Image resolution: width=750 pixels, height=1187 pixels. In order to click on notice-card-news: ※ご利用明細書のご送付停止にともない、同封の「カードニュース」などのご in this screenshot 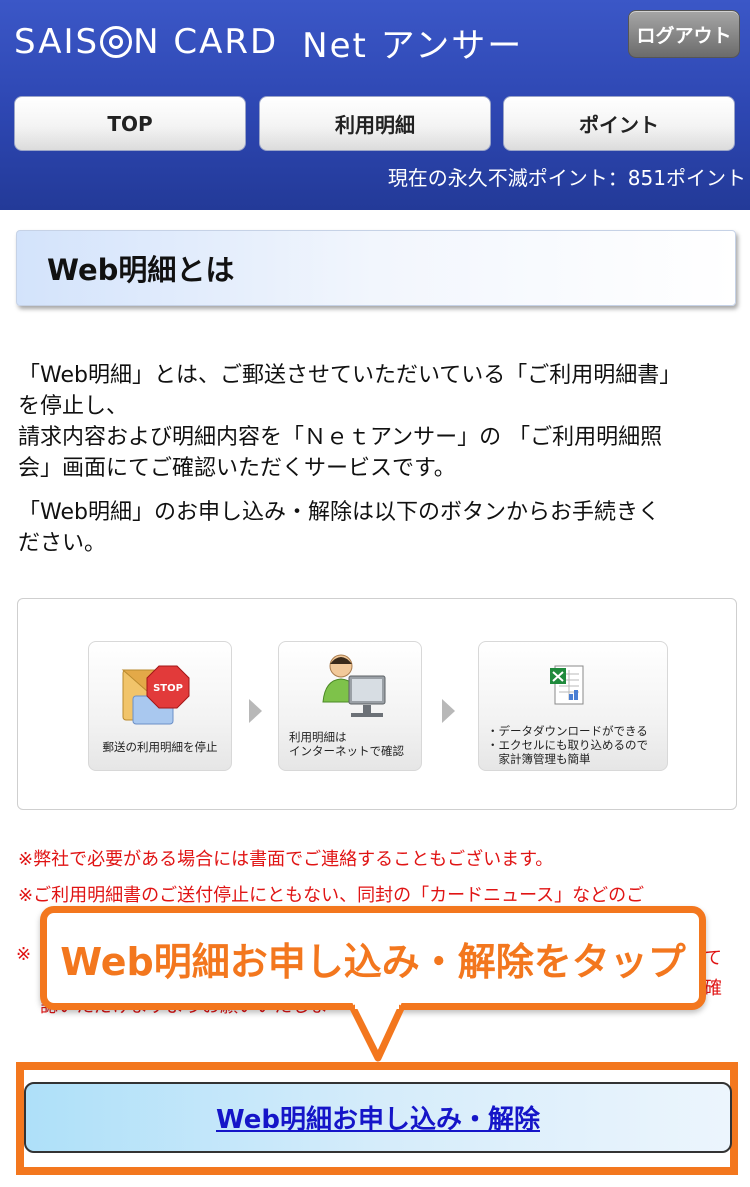, I will do `click(331, 895)`.